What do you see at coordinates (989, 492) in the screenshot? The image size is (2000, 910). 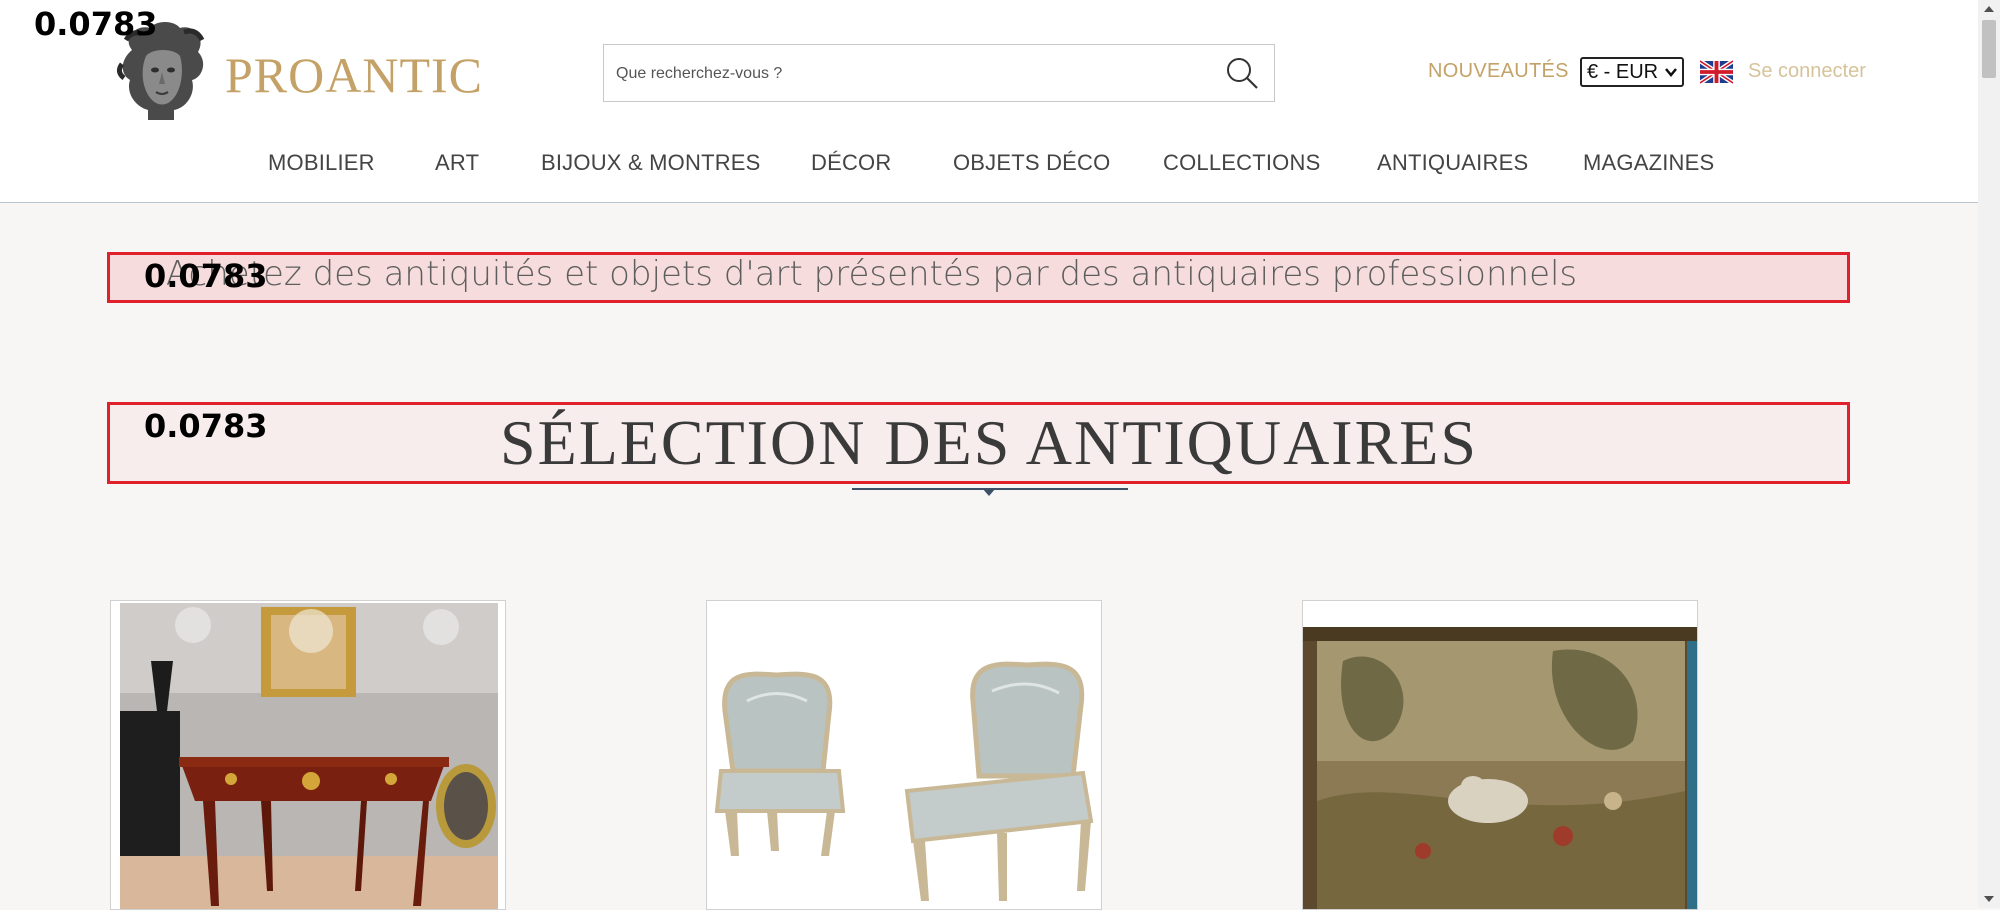 I see `title-divider-notch` at bounding box center [989, 492].